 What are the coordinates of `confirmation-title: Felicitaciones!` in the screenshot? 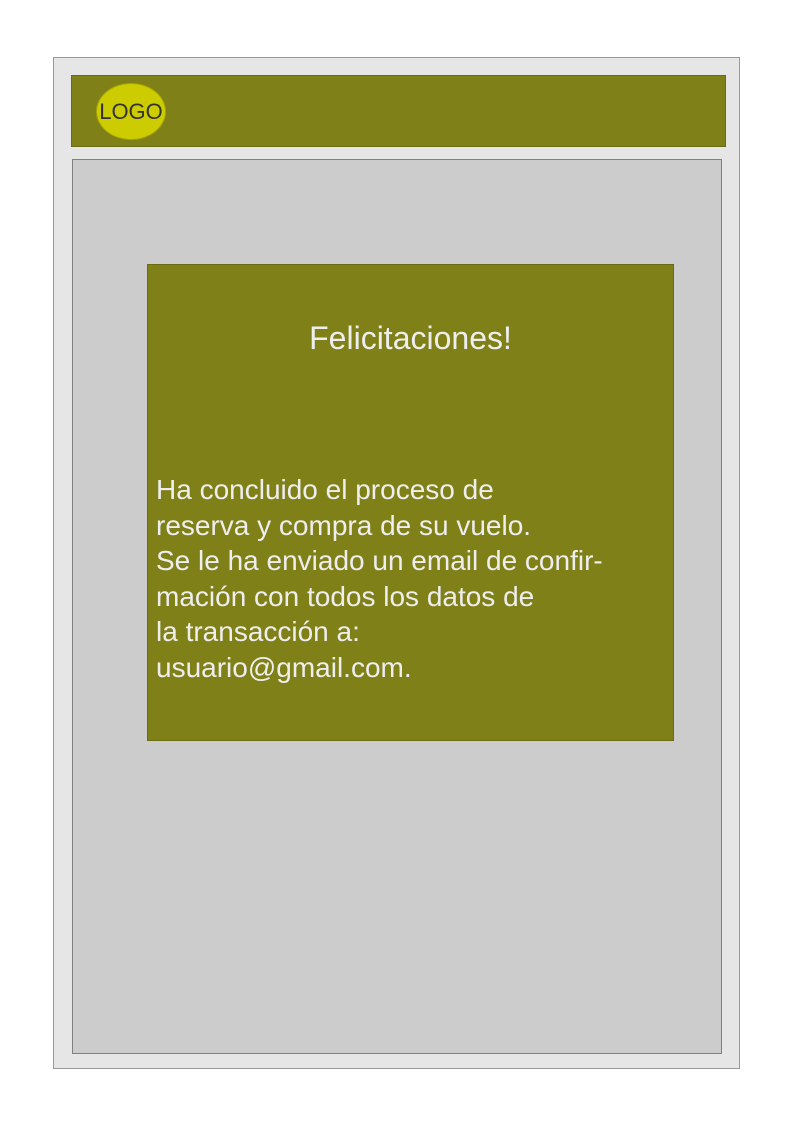 It's located at (410, 338).